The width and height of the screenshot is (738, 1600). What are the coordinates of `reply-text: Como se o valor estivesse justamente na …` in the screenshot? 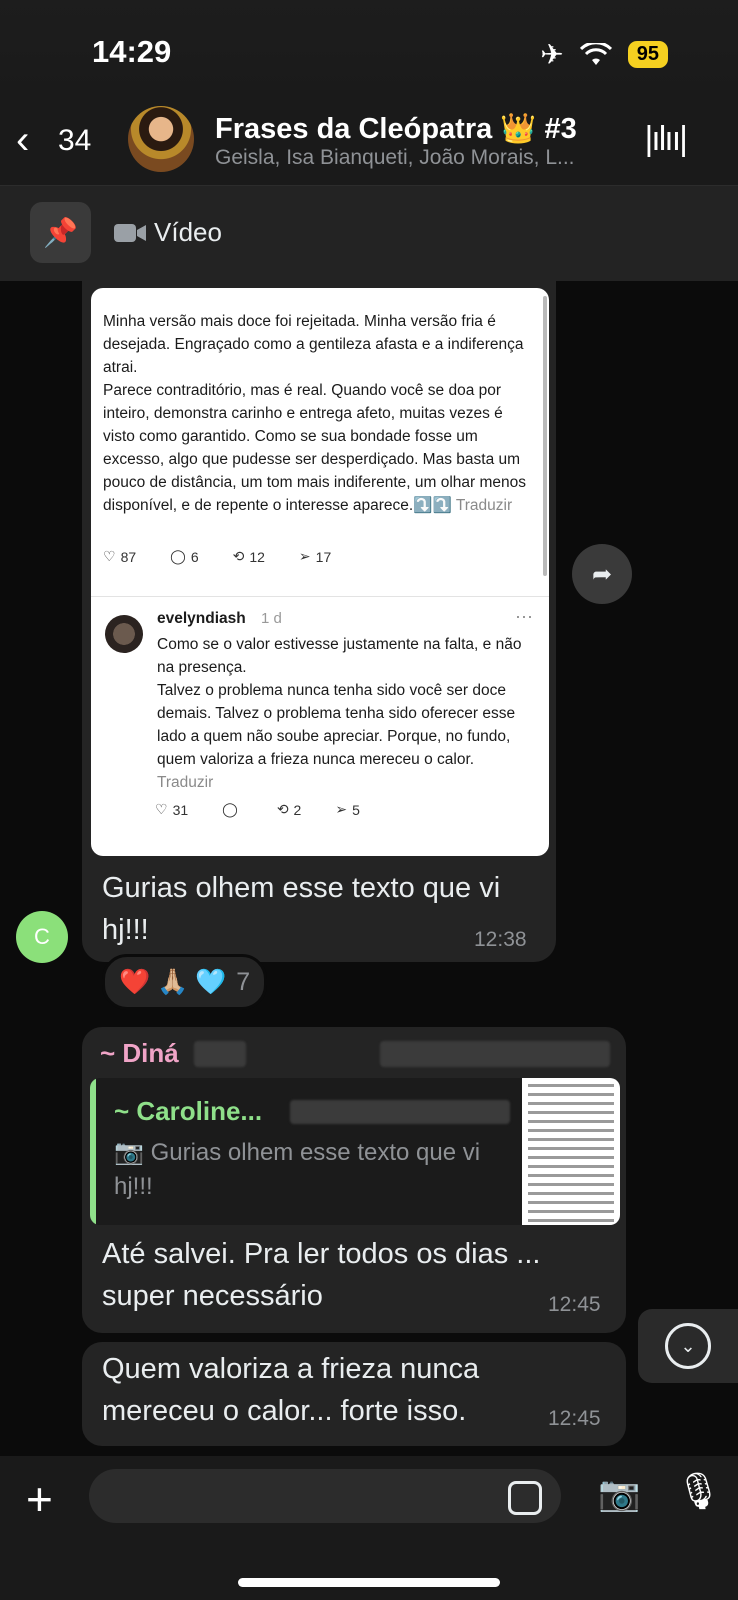 It's located at (339, 713).